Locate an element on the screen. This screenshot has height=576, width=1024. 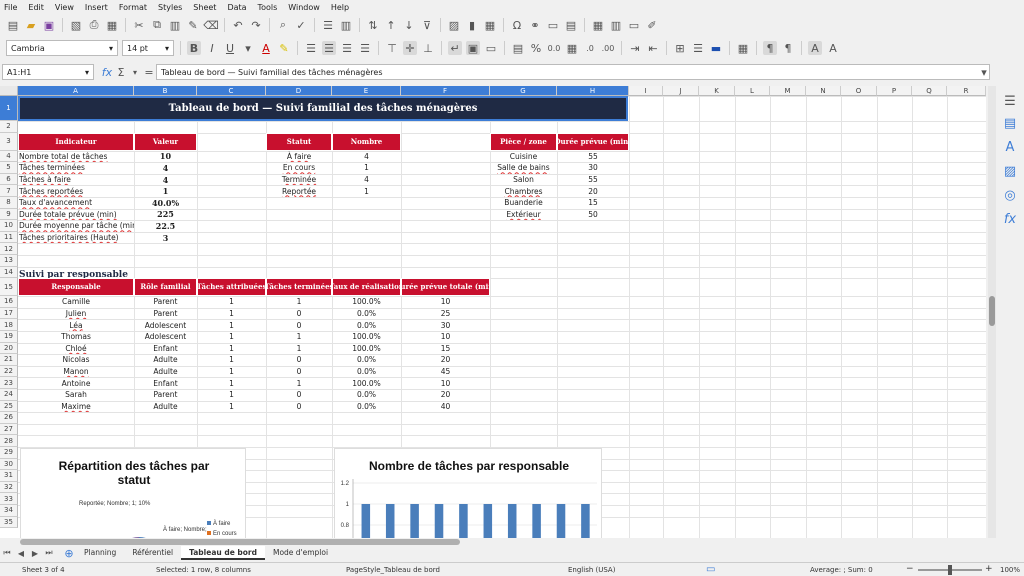
responsible-cell: 40 is located at coordinates (445, 407).